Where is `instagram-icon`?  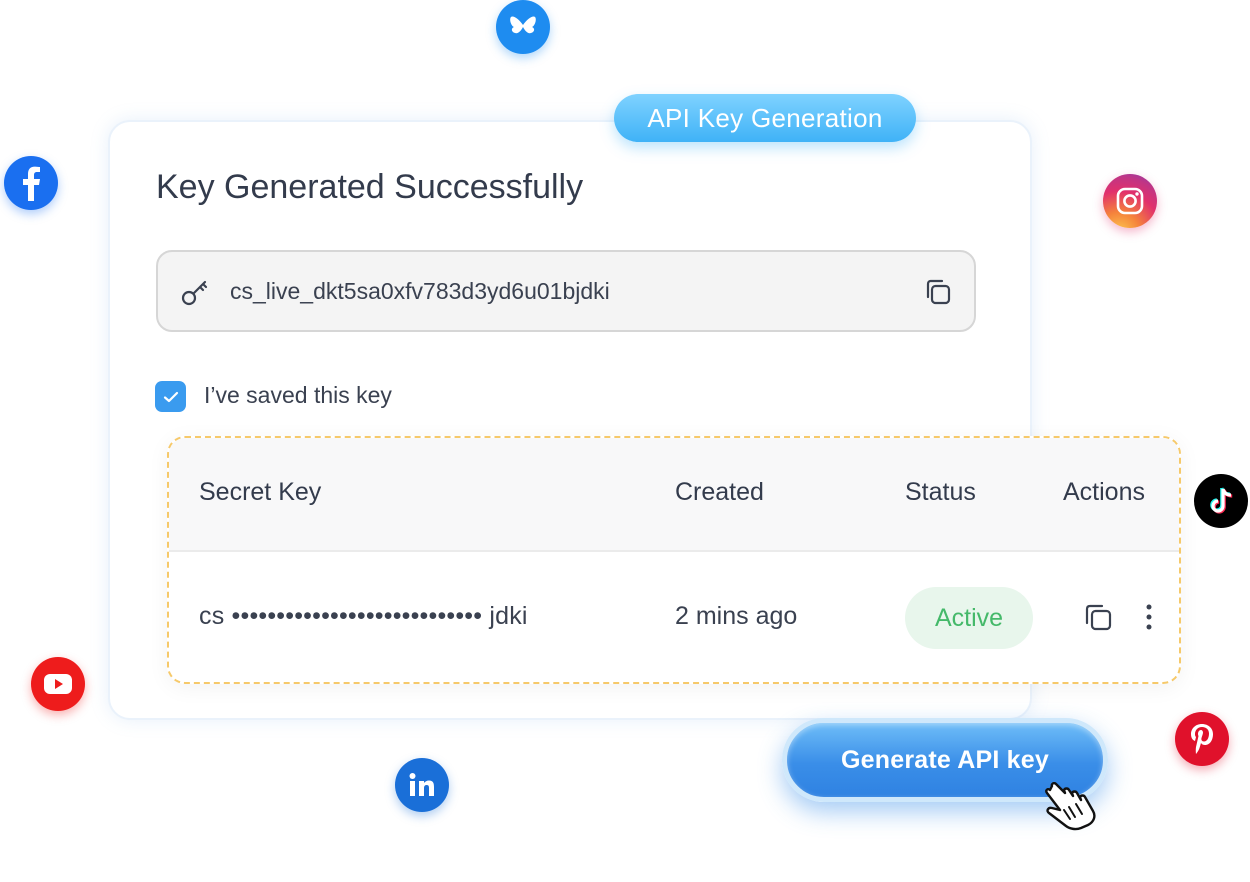
instagram-icon is located at coordinates (1130, 201).